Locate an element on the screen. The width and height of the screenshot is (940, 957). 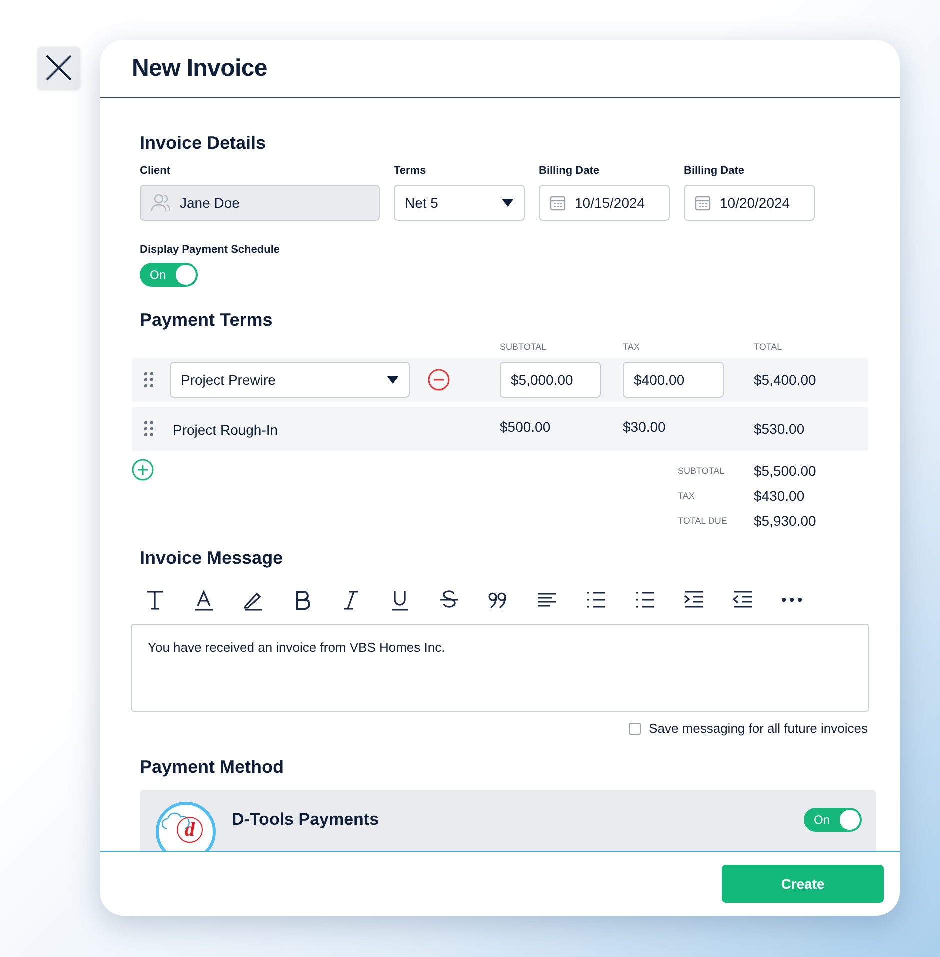
logo-drawing: d is located at coordinates (186, 826).